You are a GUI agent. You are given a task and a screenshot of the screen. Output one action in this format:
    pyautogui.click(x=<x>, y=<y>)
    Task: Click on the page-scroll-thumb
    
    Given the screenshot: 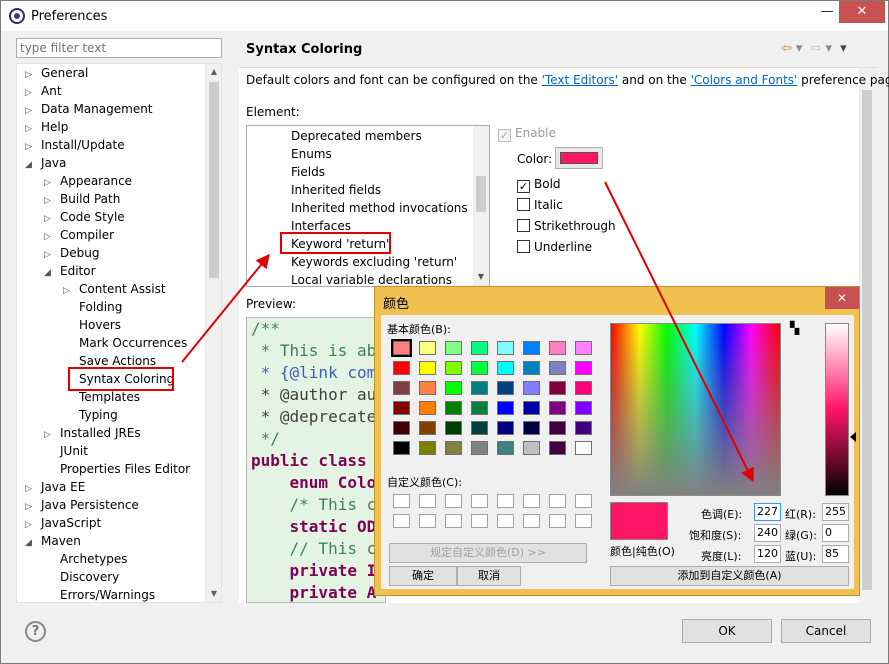 What is the action you would take?
    pyautogui.click(x=867, y=340)
    